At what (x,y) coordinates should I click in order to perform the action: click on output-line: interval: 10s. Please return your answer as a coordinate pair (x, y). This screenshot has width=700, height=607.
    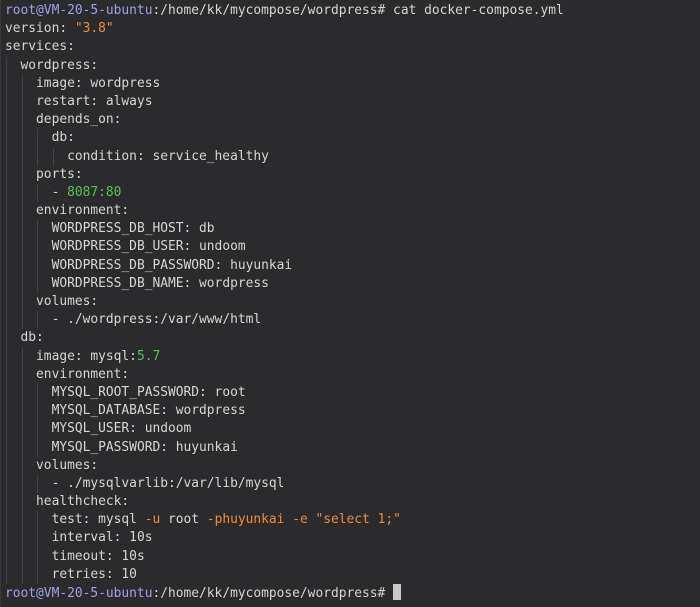
    Looking at the image, I should click on (284, 538).